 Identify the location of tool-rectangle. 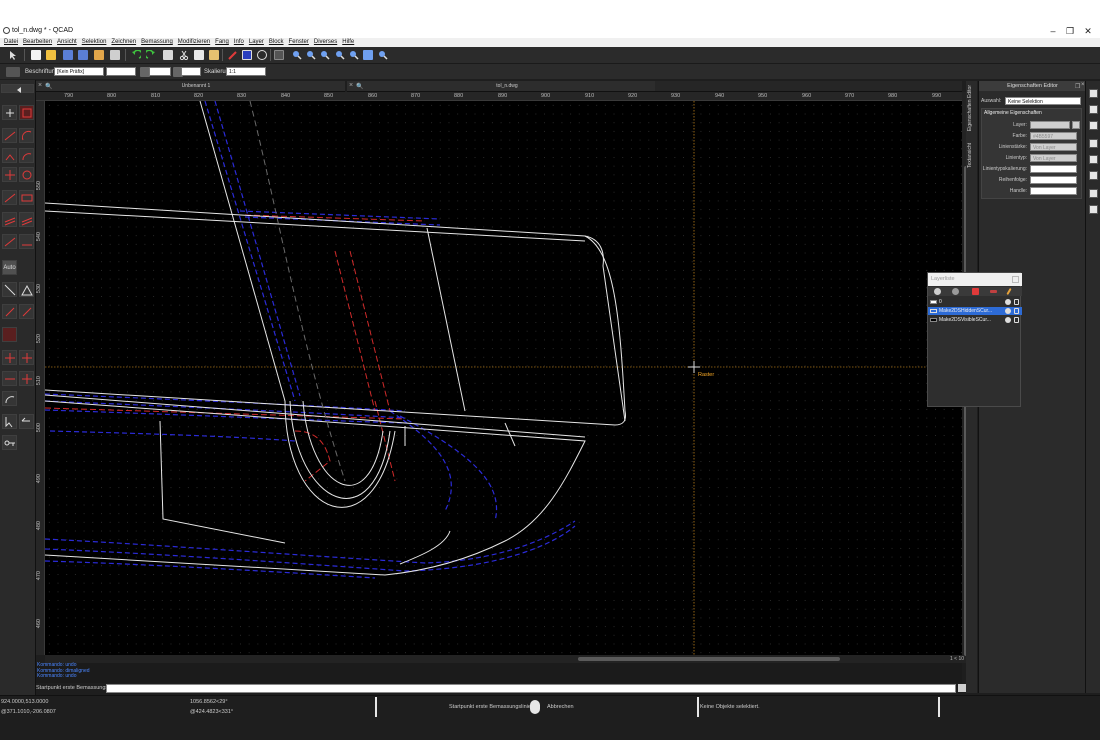
(26, 197).